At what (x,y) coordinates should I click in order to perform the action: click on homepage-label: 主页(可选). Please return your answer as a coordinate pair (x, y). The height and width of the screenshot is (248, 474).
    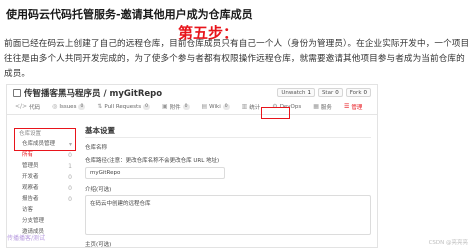
    Looking at the image, I should click on (98, 245).